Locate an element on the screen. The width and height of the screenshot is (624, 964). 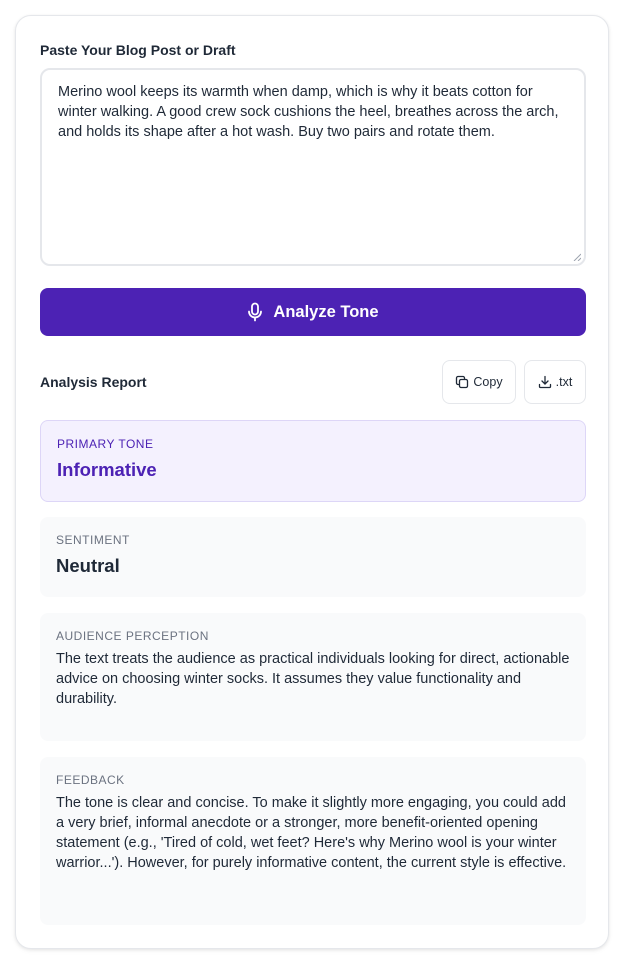
feedback-label: FEEDBACK is located at coordinates (90, 780).